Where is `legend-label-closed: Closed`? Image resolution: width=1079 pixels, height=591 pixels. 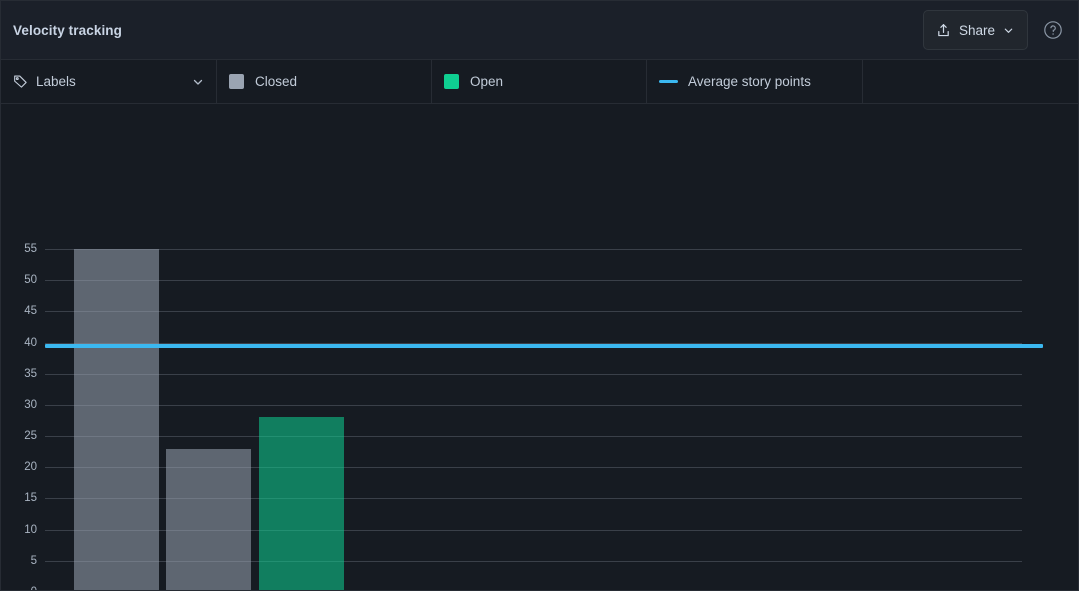
legend-label-closed: Closed is located at coordinates (276, 81).